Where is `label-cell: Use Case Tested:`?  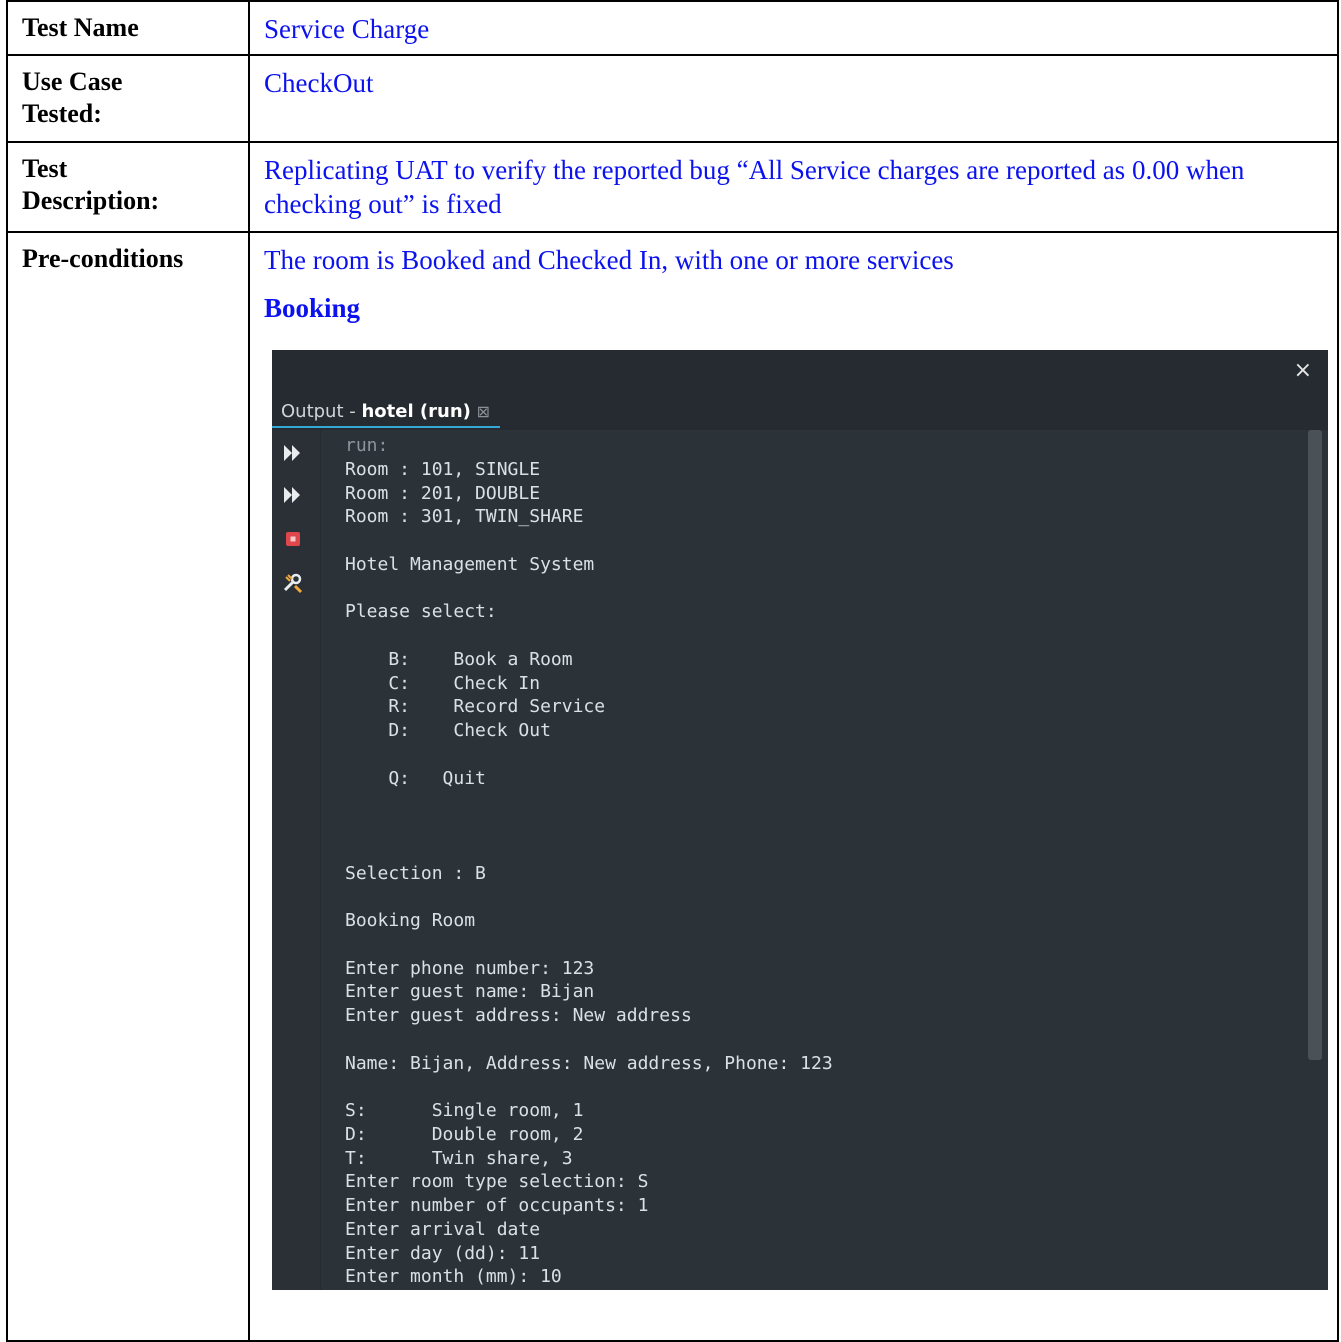 label-cell: Use Case Tested: is located at coordinates (128, 98).